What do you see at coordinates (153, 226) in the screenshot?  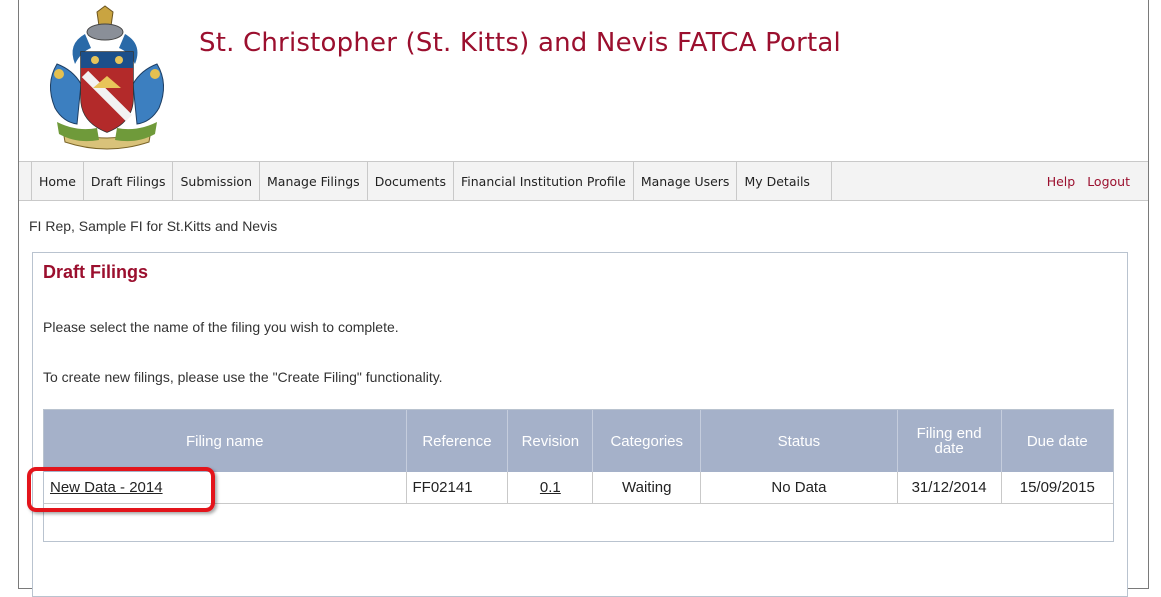 I see `user-info: FI Rep, Sample FI for St.Kitts and Nevis` at bounding box center [153, 226].